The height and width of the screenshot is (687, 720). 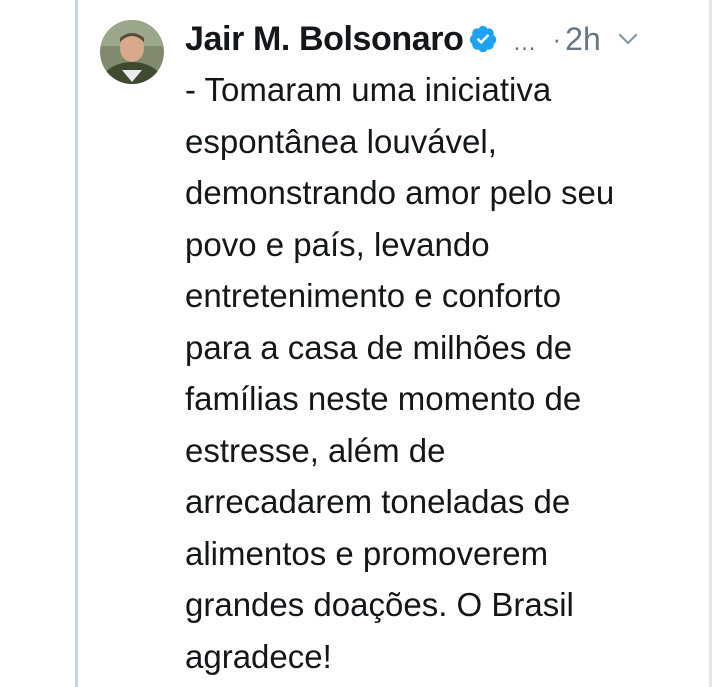 What do you see at coordinates (583, 39) in the screenshot?
I see `tweet-timestamp: 2h` at bounding box center [583, 39].